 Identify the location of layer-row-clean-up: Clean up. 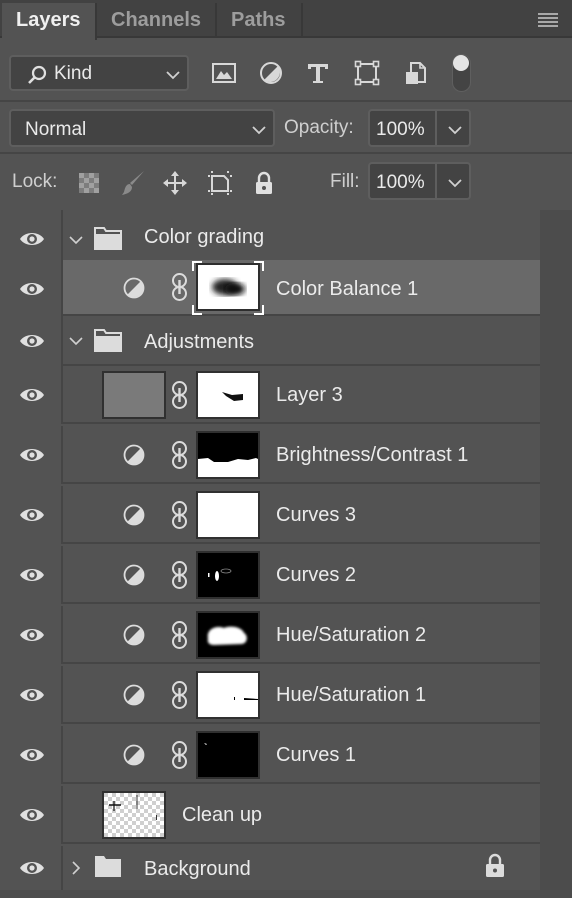
(270, 815).